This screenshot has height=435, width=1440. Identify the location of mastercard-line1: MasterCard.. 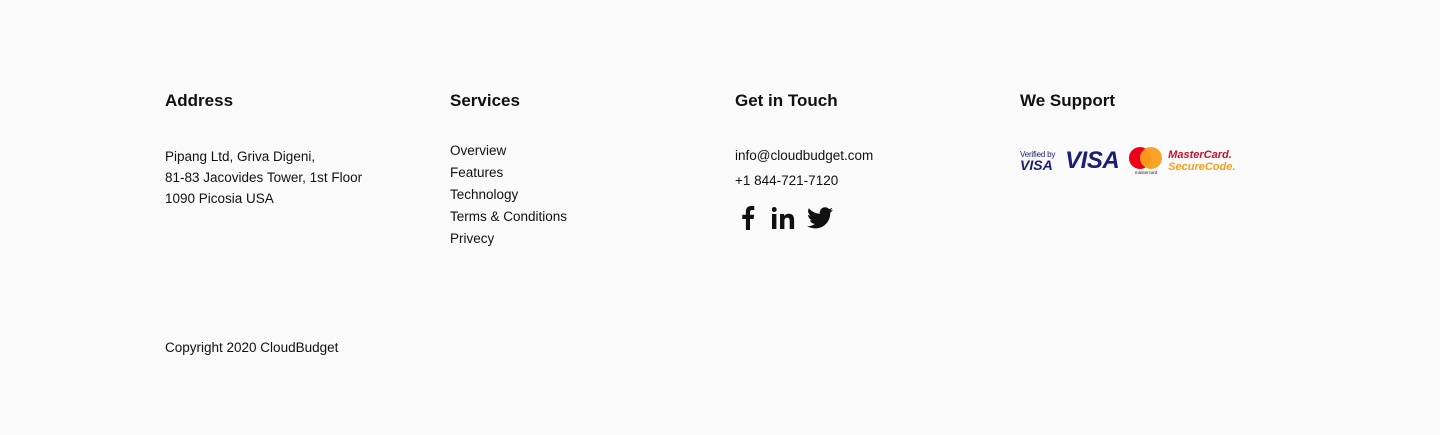
(1200, 155).